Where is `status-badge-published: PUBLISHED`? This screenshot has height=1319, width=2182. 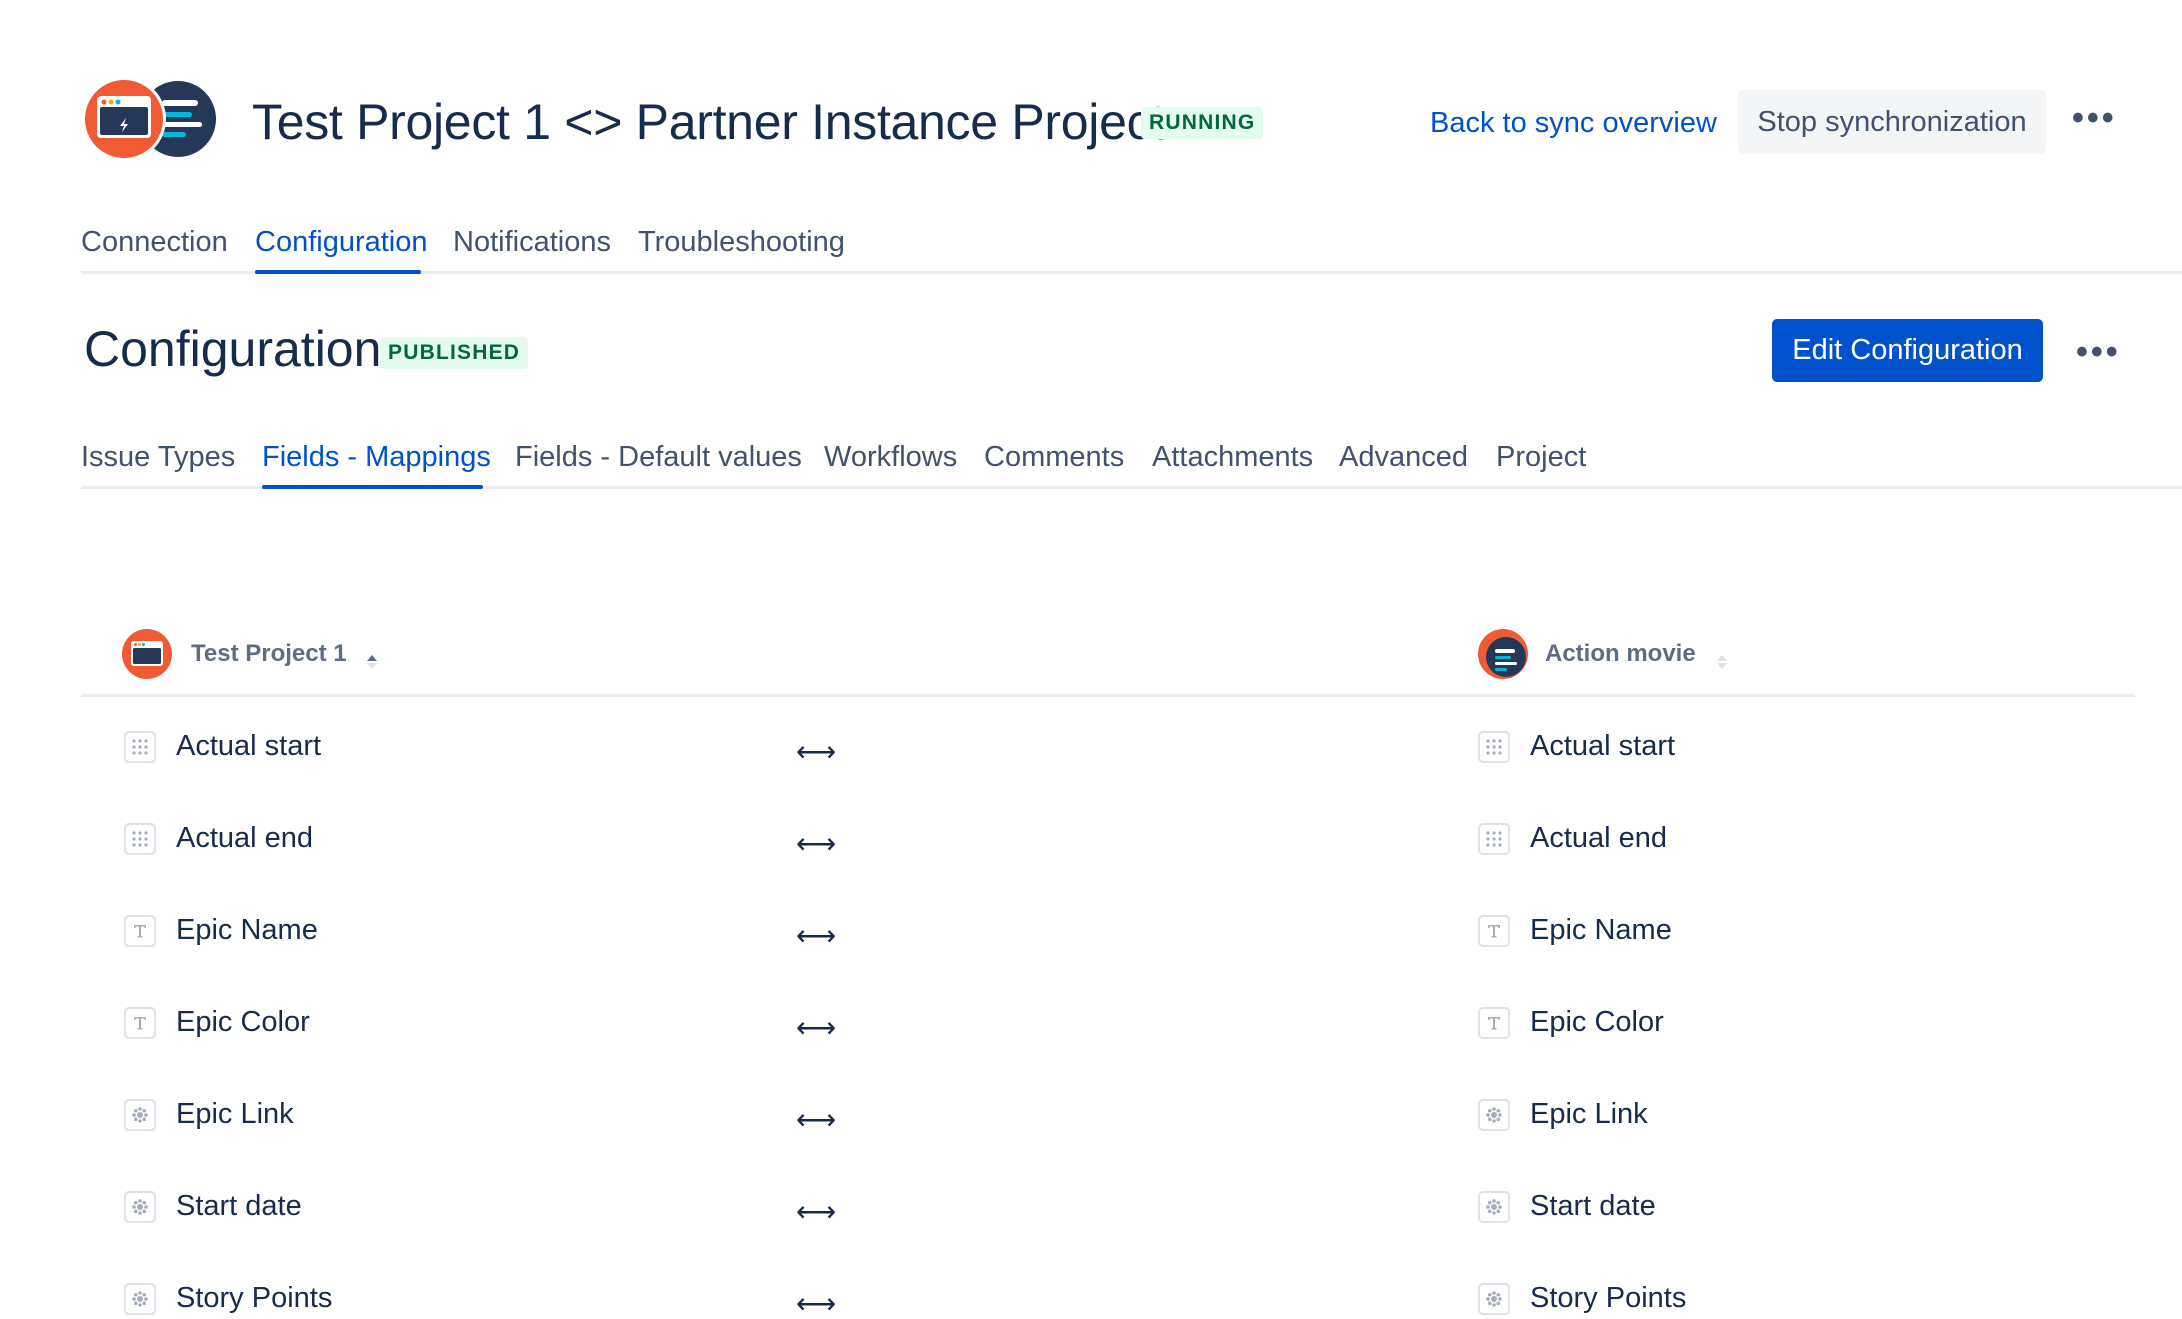 status-badge-published: PUBLISHED is located at coordinates (454, 353).